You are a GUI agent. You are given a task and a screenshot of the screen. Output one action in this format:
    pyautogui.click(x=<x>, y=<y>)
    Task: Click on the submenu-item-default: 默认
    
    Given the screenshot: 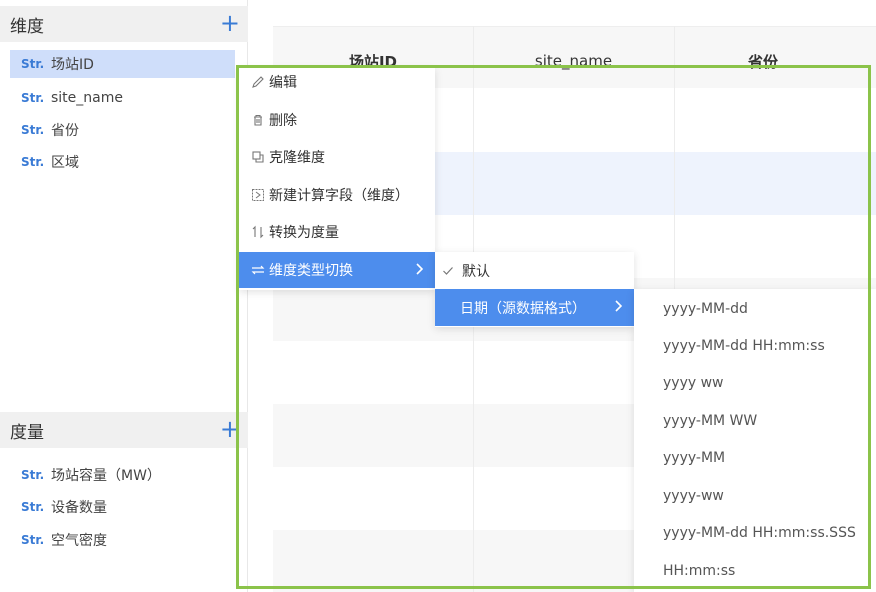 What is the action you would take?
    pyautogui.click(x=534, y=270)
    